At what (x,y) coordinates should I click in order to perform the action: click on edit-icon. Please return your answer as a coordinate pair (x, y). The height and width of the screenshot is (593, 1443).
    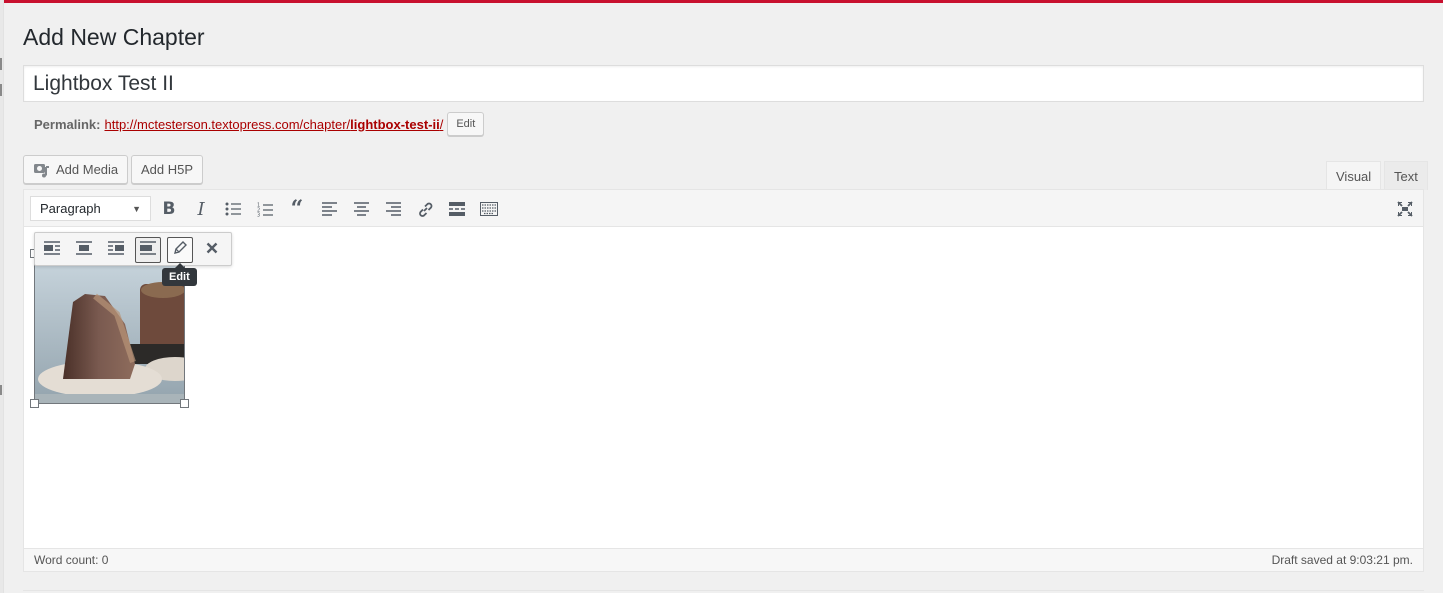
    Looking at the image, I should click on (180, 250).